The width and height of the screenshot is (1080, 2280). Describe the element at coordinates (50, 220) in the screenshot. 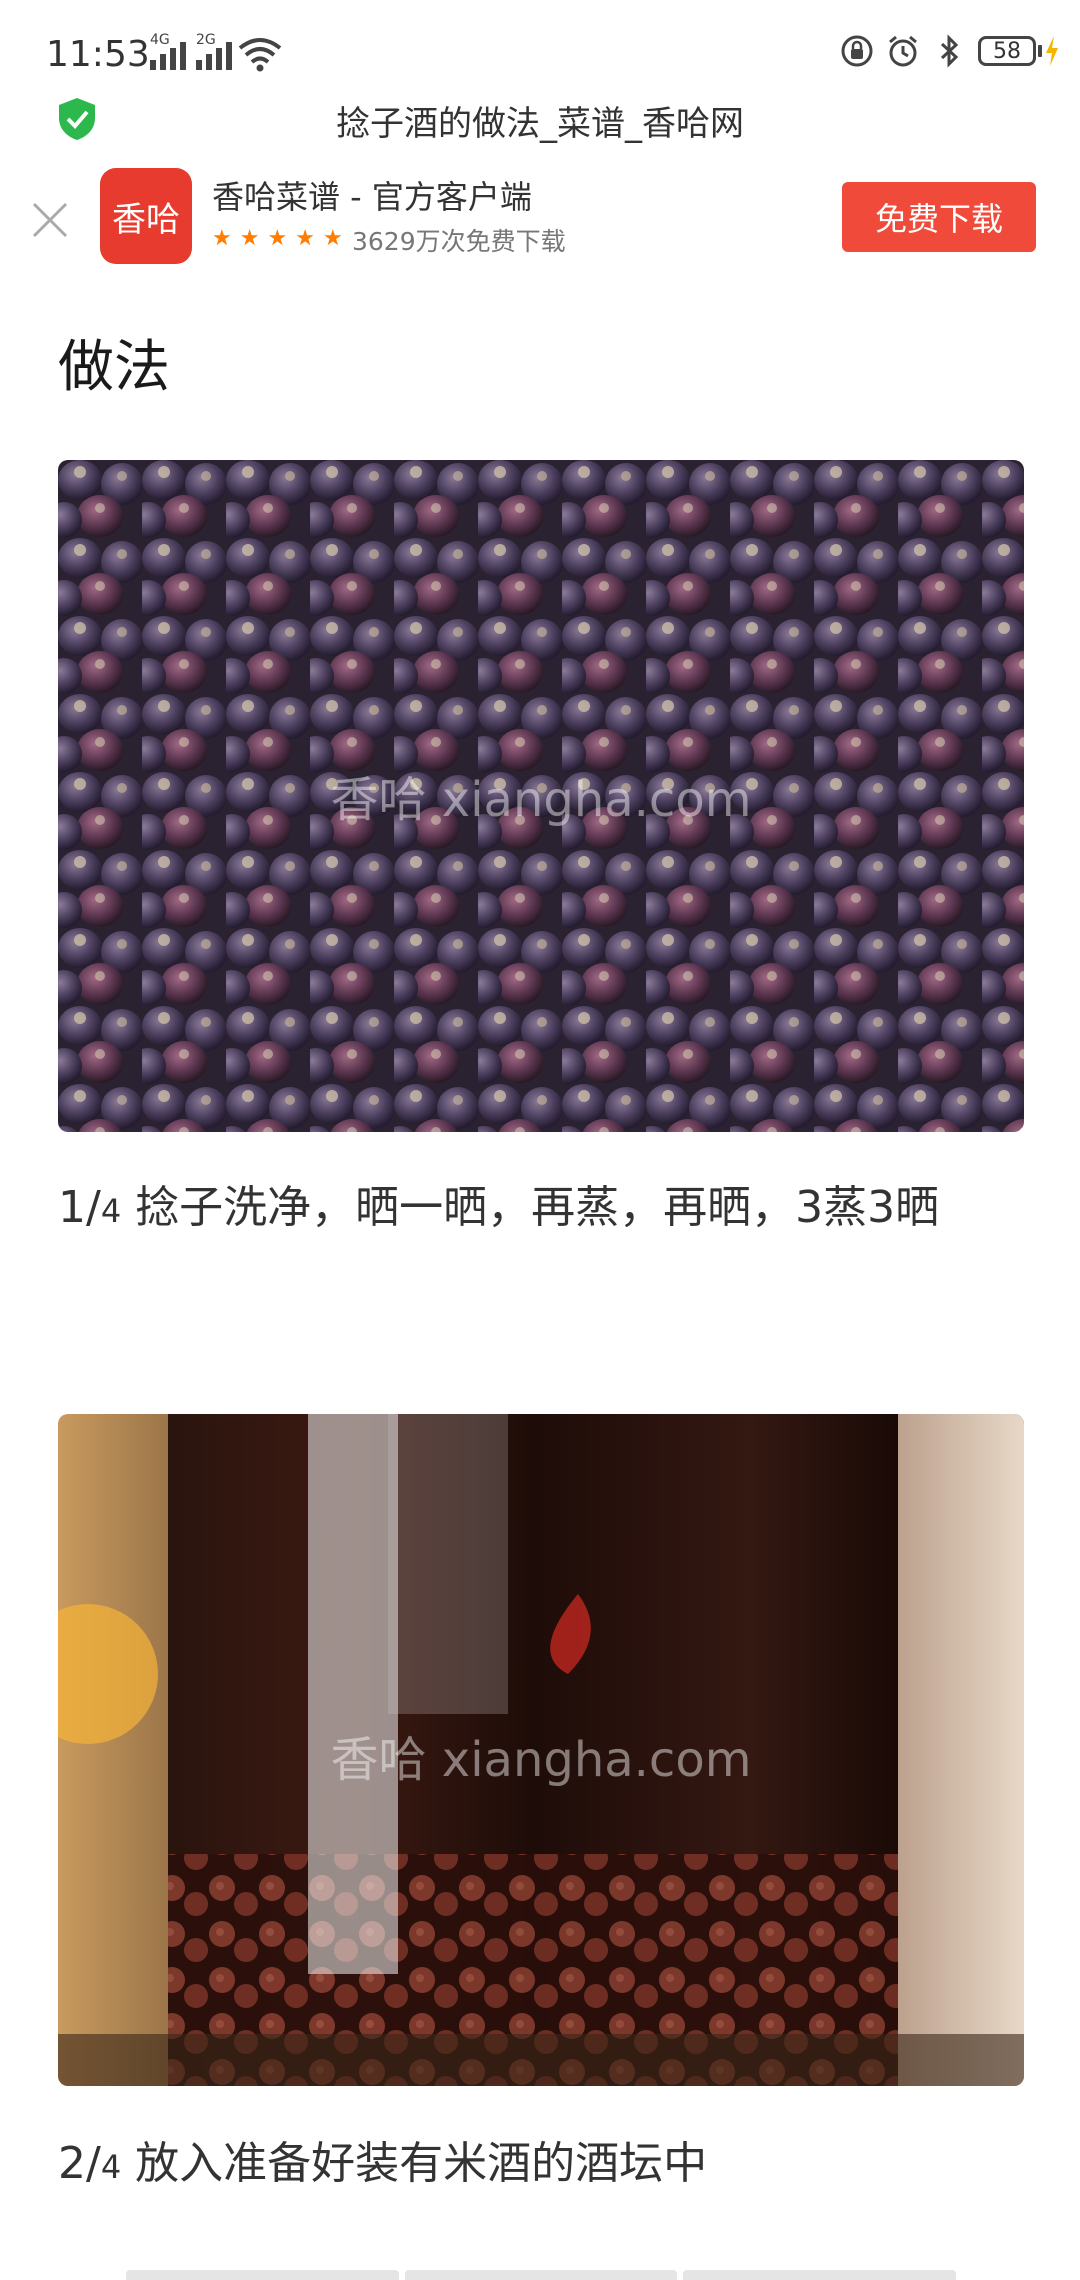

I see `close-icon` at that location.